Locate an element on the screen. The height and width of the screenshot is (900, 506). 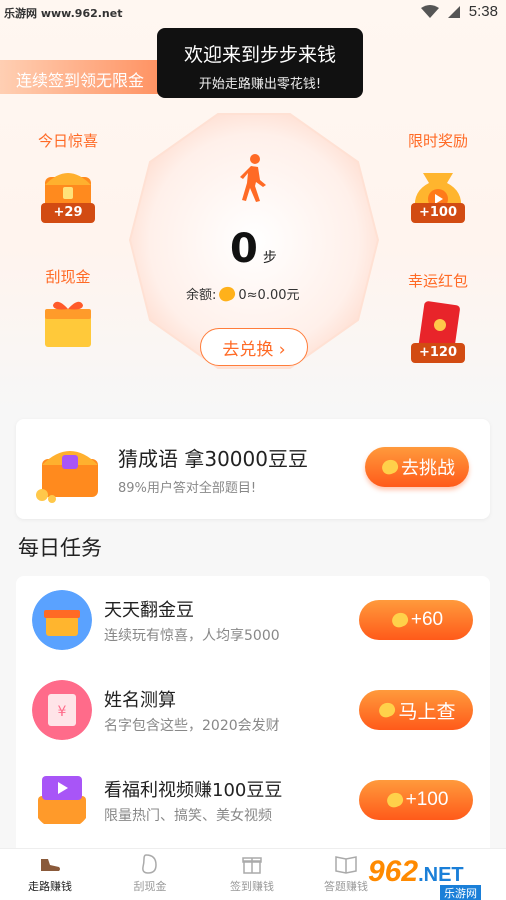
balance-row: 余额: 0≈0.00元 is located at coordinates (243, 293).